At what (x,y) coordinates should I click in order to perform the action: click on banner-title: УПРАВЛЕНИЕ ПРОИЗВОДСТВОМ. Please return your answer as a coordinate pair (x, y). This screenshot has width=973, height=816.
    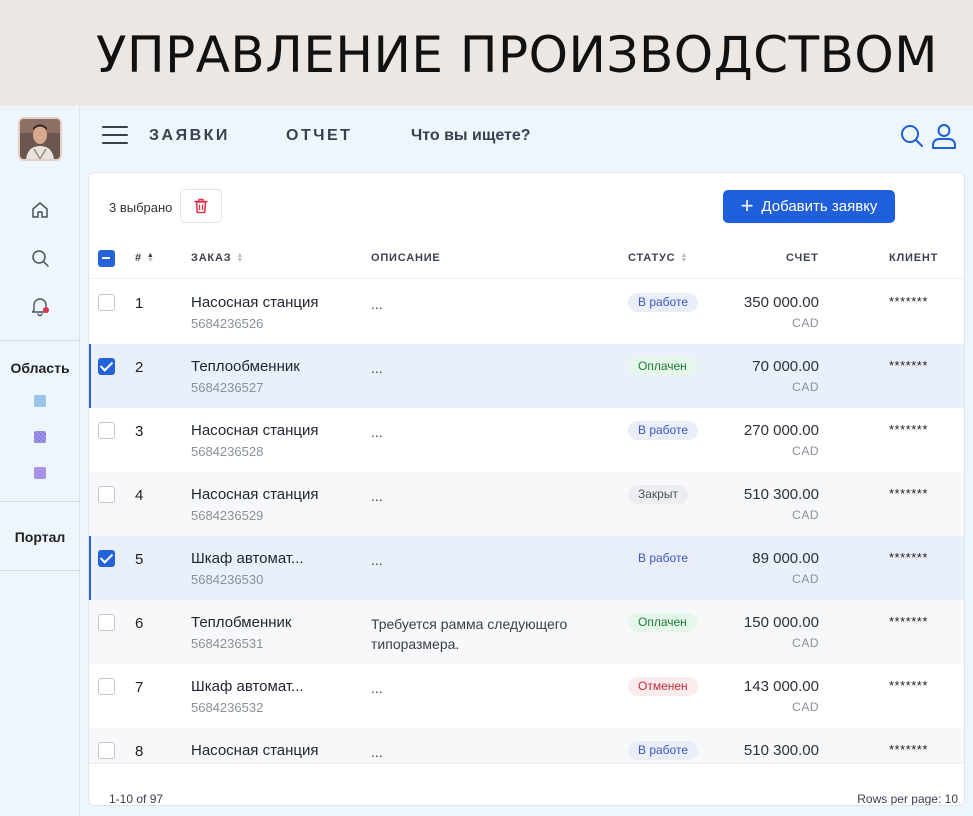
    Looking at the image, I should click on (517, 55).